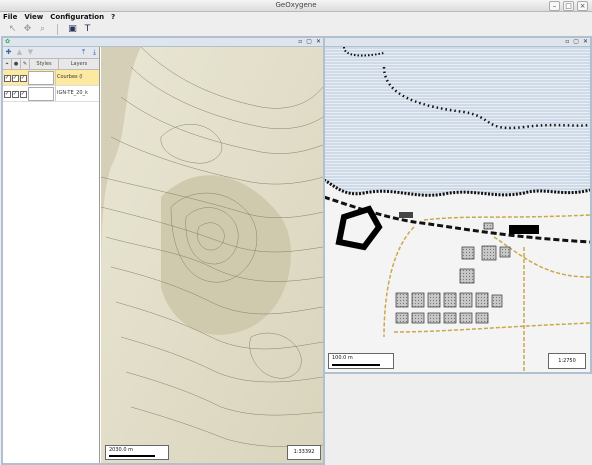  I want to click on move-cross-icon: ✥, so click(27, 29).